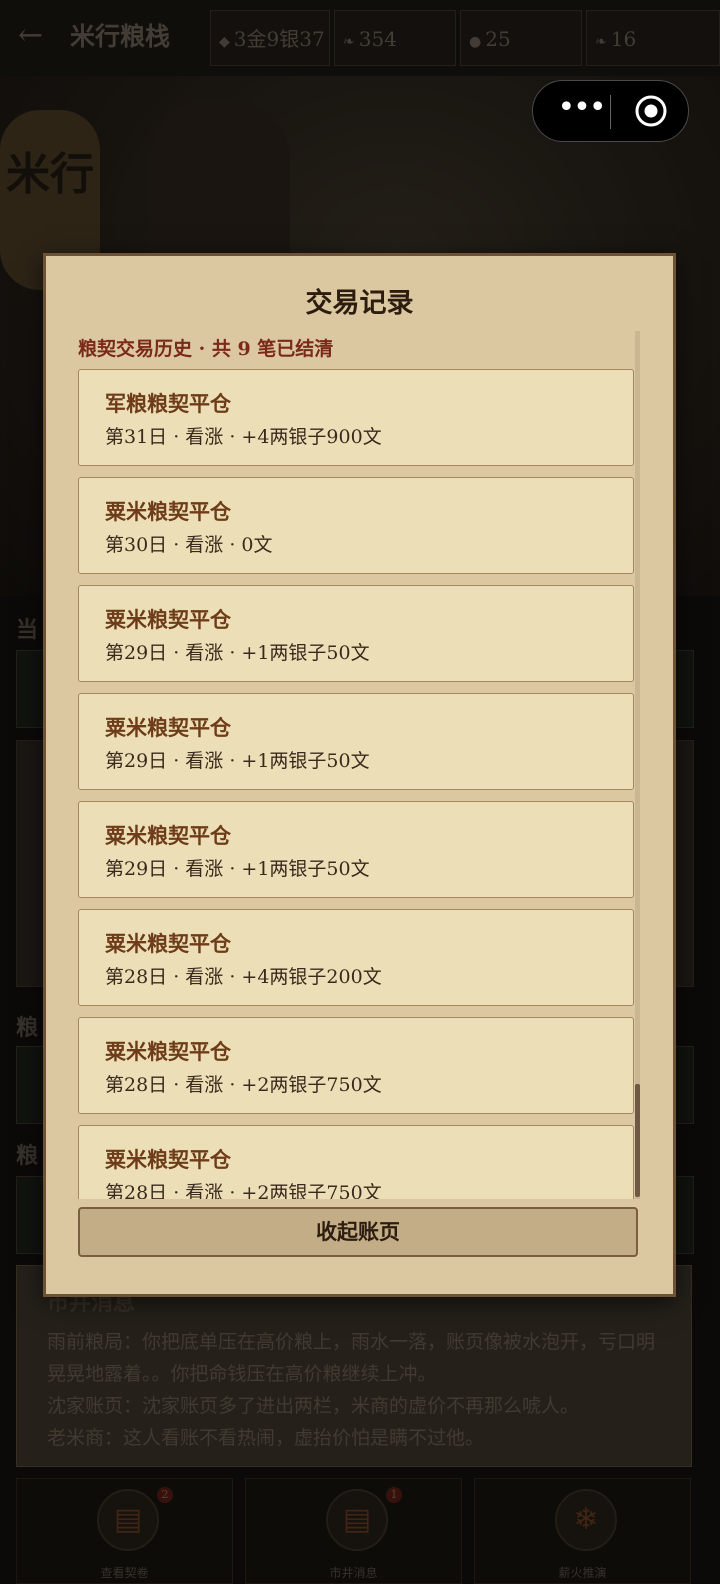 The height and width of the screenshot is (1584, 720). Describe the element at coordinates (581, 111) in the screenshot. I see `more-dots-icon: •••` at that location.